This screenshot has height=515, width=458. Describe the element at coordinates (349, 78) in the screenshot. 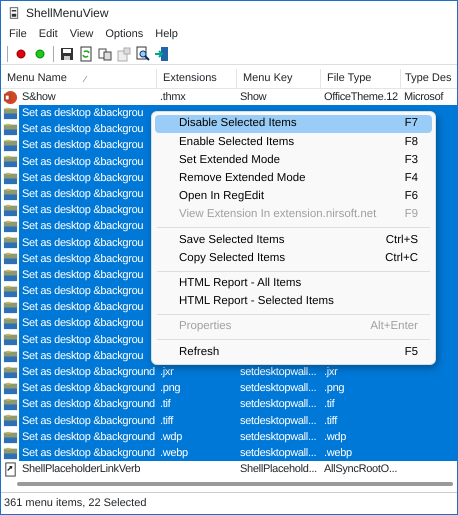

I see `column-header: File Type` at that location.